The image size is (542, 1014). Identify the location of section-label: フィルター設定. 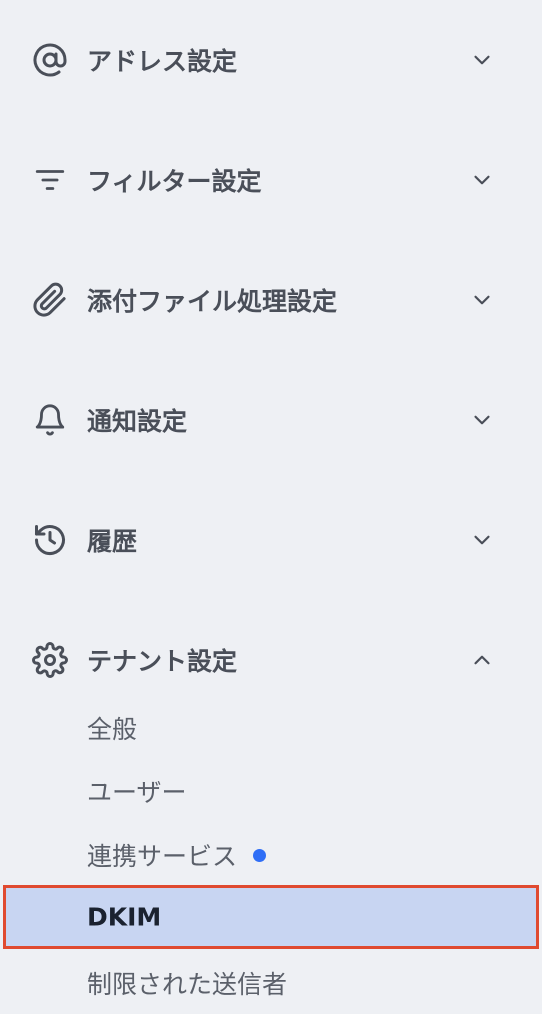
(174, 181).